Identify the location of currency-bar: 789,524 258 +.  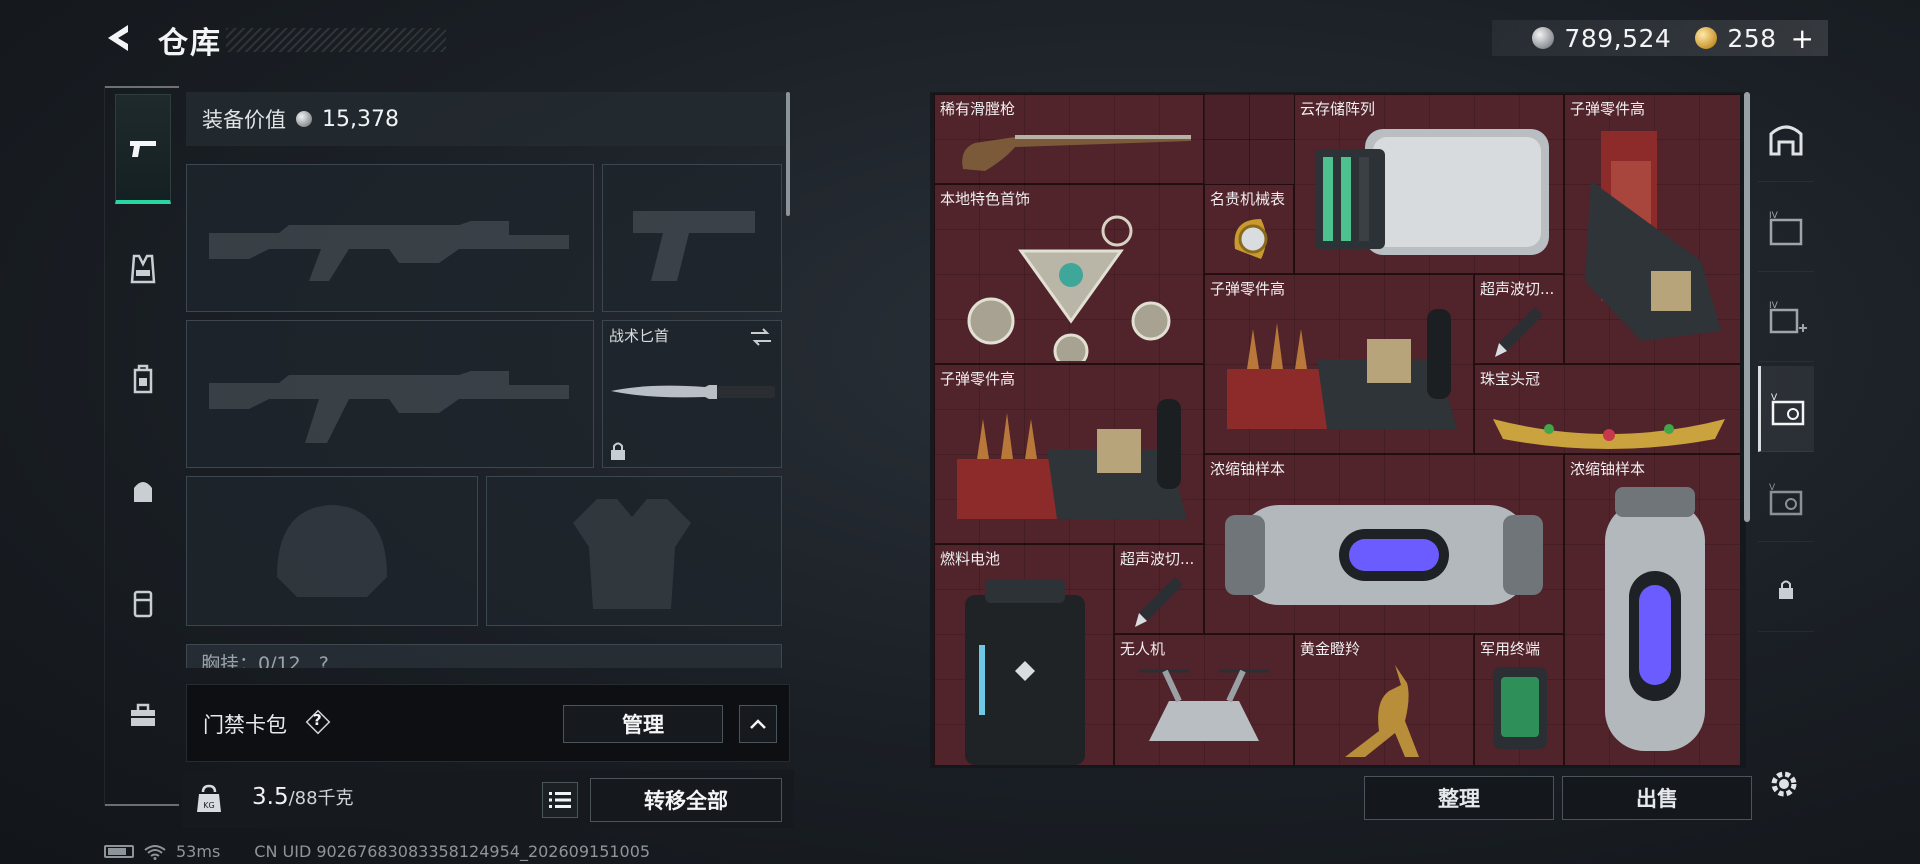
(1660, 38).